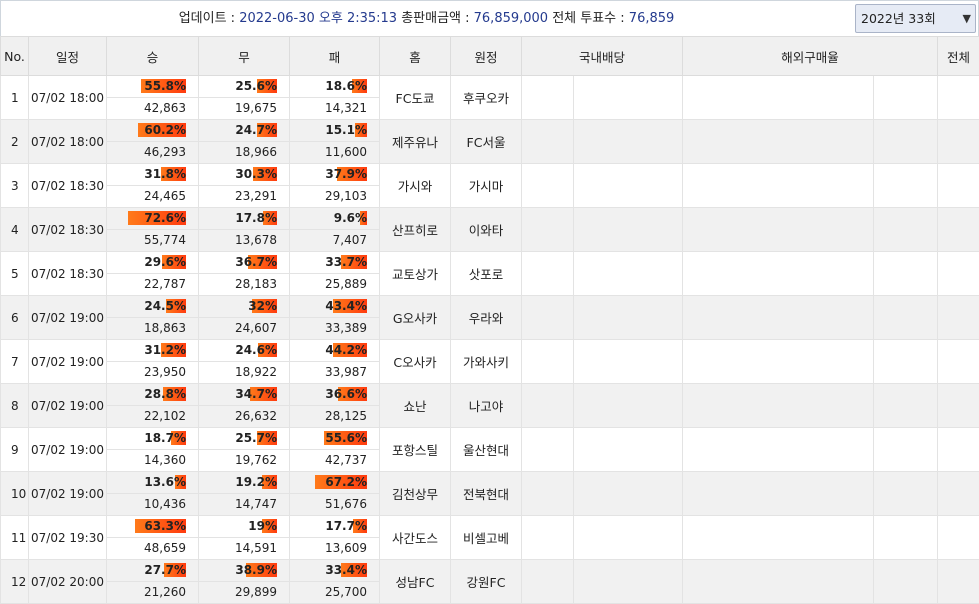  I want to click on draw-count: 28,183, so click(244, 284).